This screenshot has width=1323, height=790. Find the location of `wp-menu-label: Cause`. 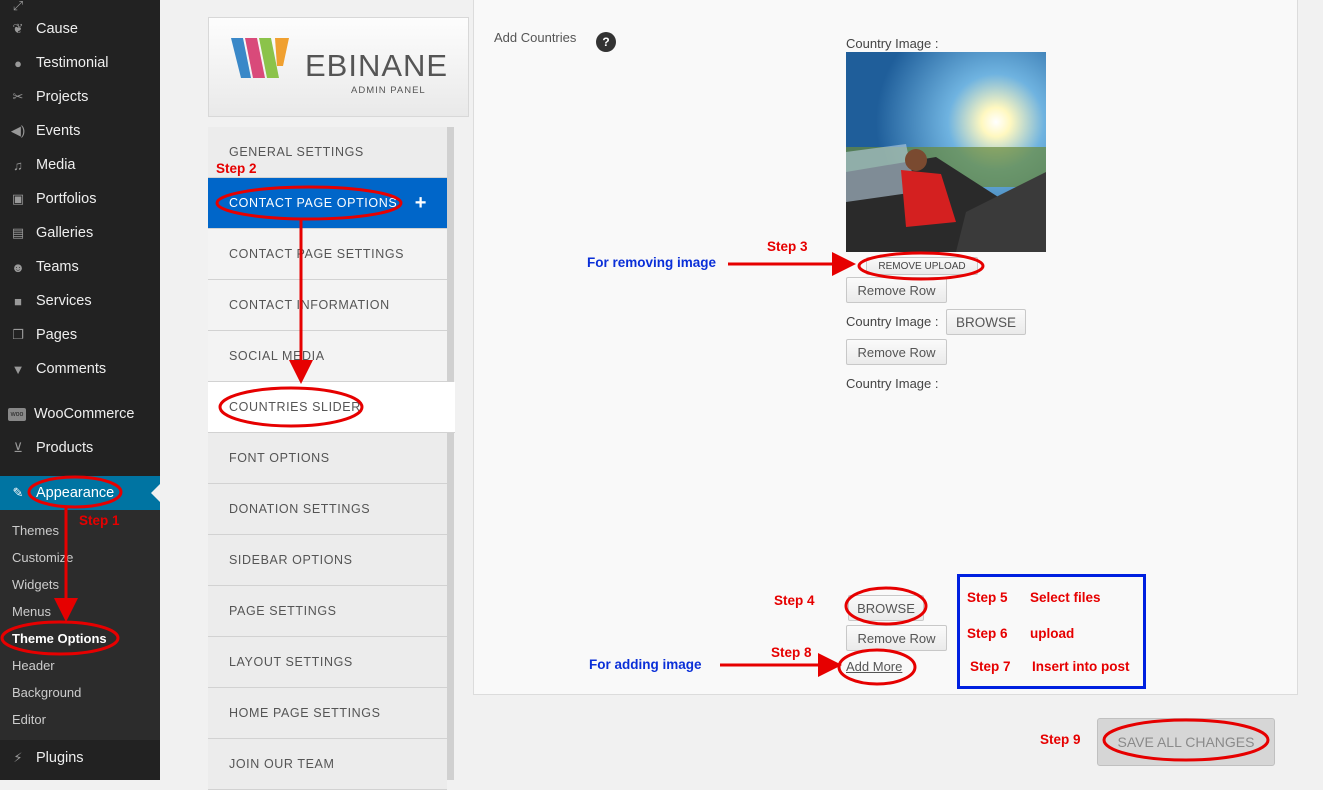

wp-menu-label: Cause is located at coordinates (57, 29).